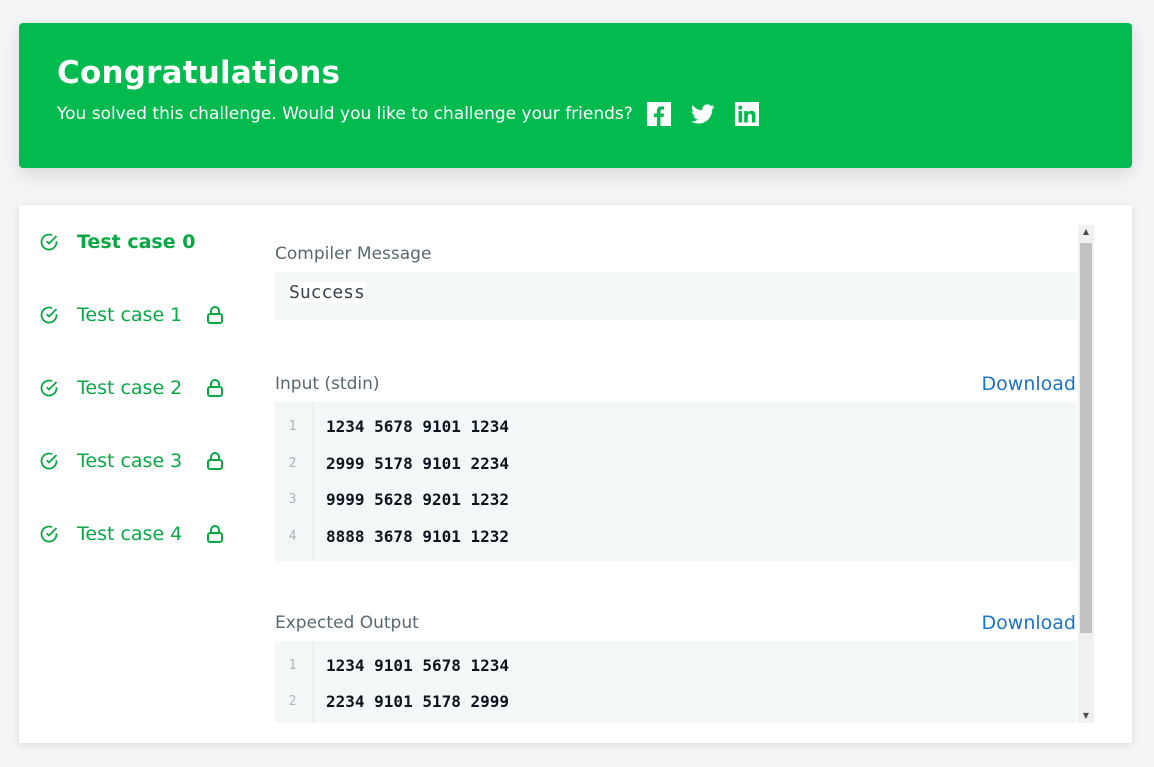 This screenshot has width=1154, height=767. What do you see at coordinates (1086, 232) in the screenshot?
I see `scroll-up-arrow: ▲` at bounding box center [1086, 232].